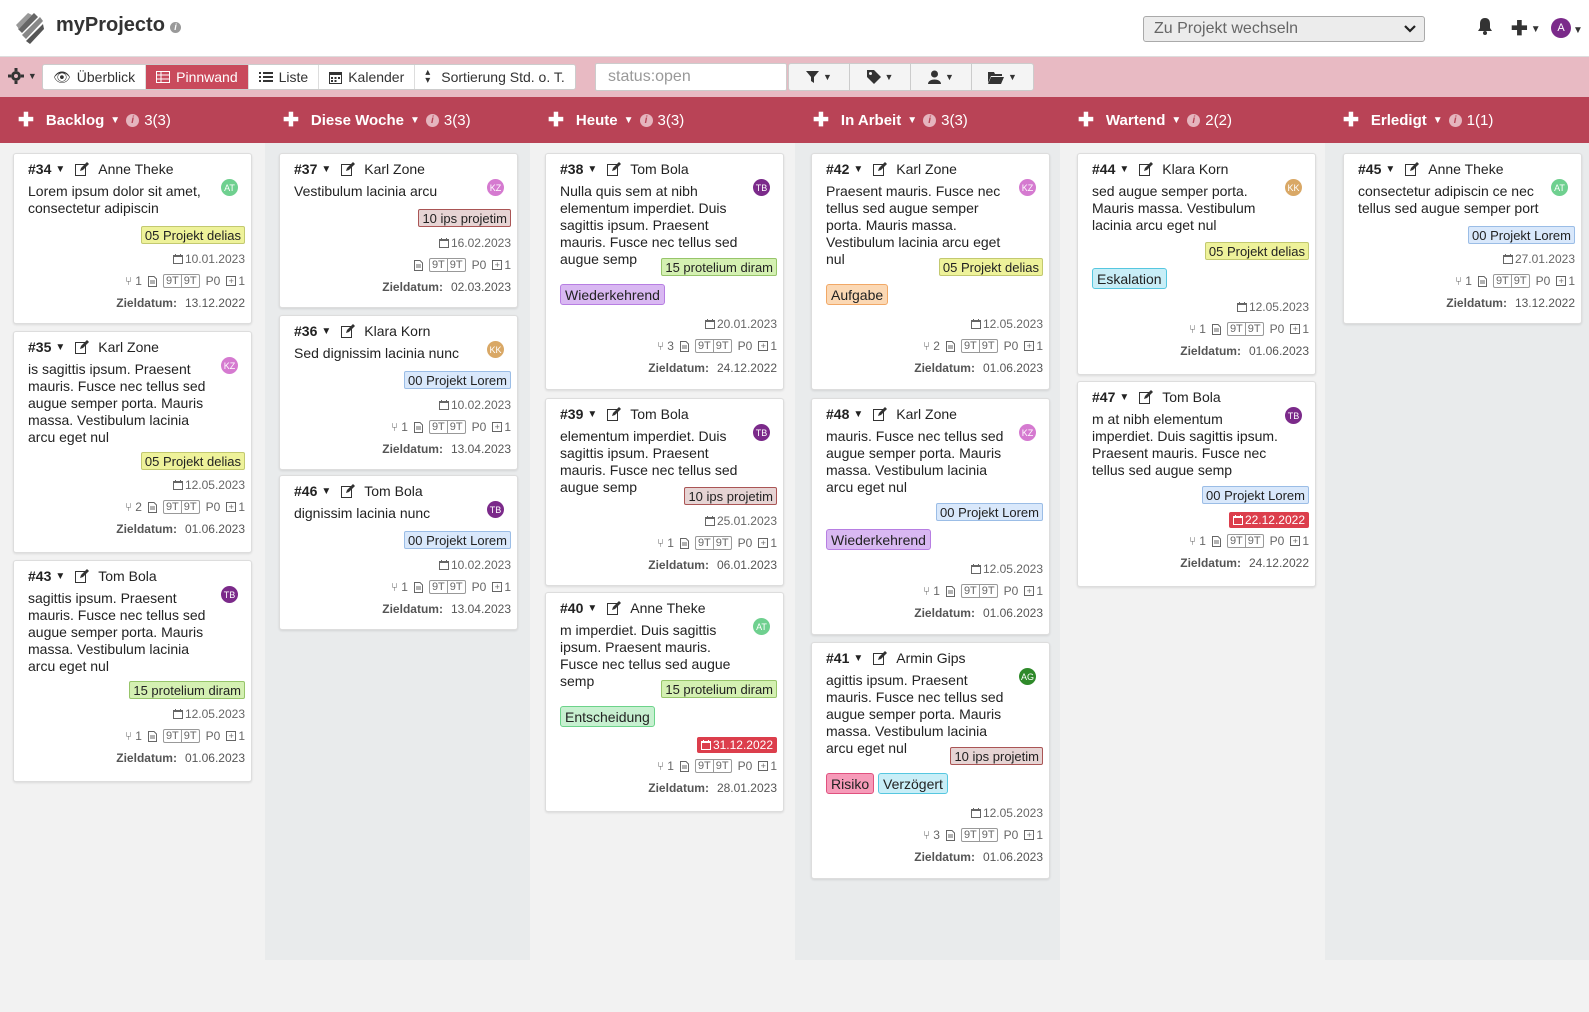 This screenshot has width=1589, height=1012. What do you see at coordinates (94, 120) in the screenshot?
I see `column-header-backlog: ✚ Backlog ▼ i 3(3)` at bounding box center [94, 120].